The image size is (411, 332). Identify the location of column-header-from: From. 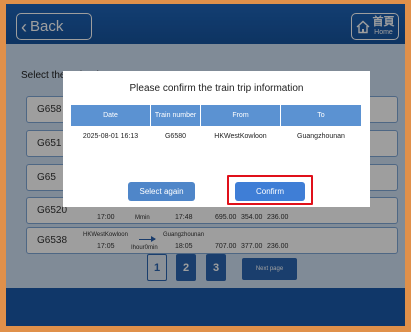
(241, 115).